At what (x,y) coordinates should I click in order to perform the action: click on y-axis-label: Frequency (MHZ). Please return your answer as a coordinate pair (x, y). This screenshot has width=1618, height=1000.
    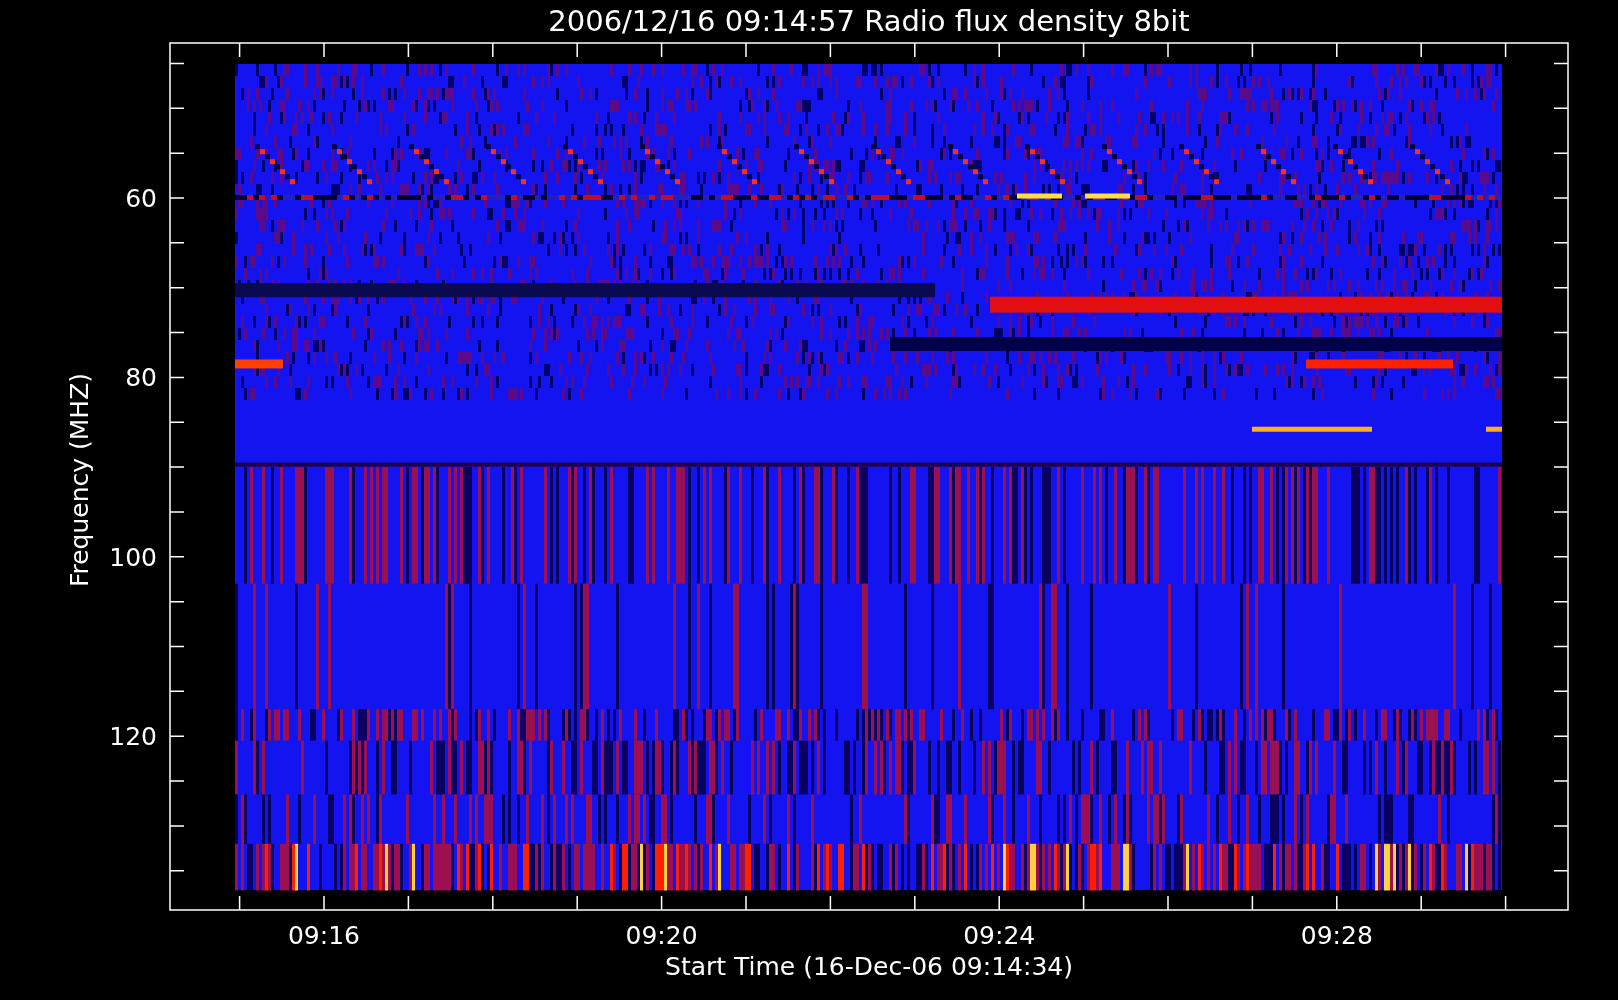
    Looking at the image, I should click on (79, 480).